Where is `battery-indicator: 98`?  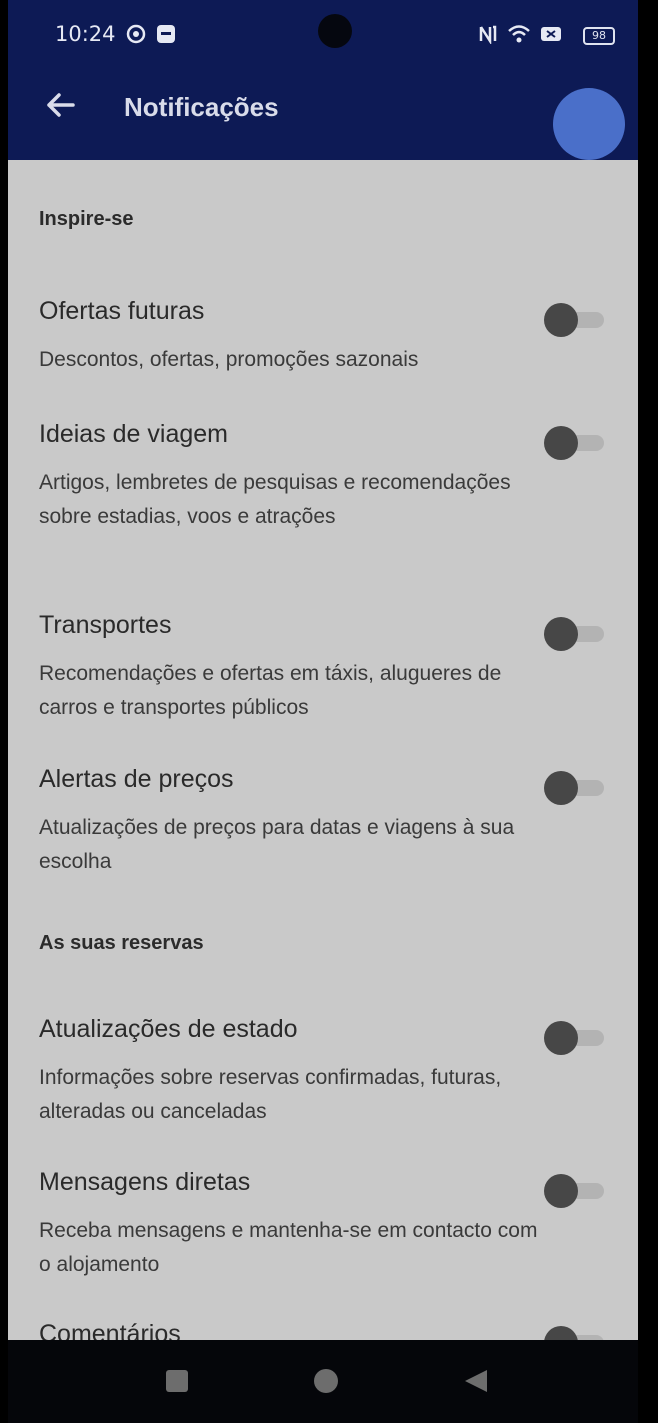
battery-indicator: 98 is located at coordinates (599, 36).